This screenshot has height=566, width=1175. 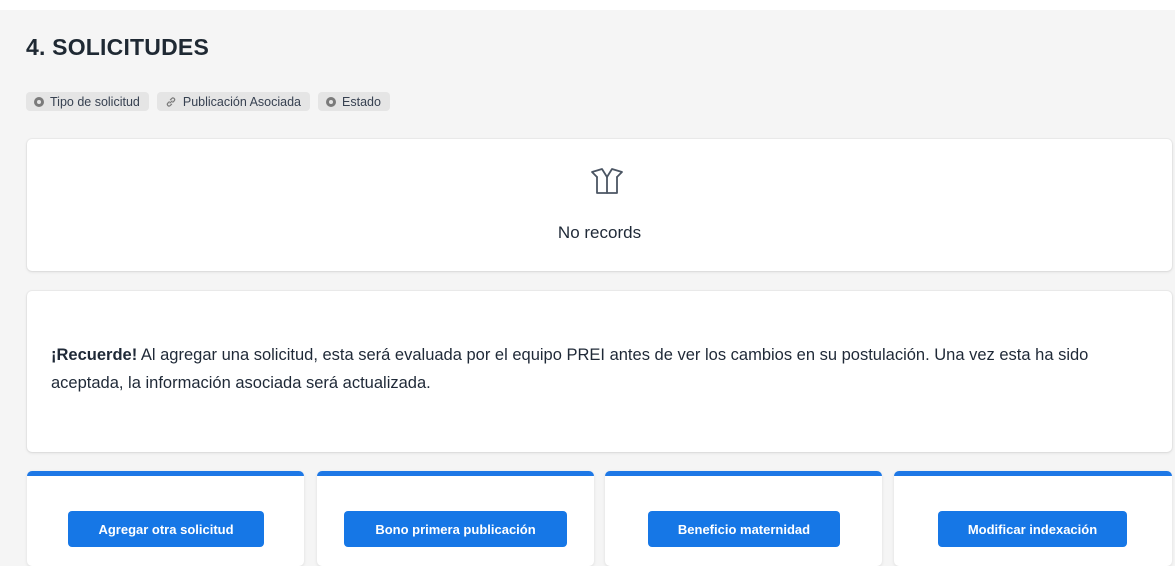 What do you see at coordinates (171, 101) in the screenshot?
I see `link-icon` at bounding box center [171, 101].